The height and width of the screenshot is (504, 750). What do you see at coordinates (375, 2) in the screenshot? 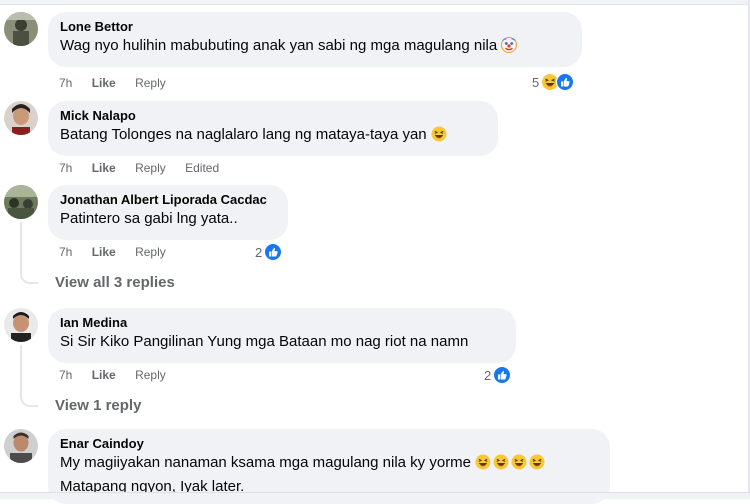
I see `top-border` at bounding box center [375, 2].